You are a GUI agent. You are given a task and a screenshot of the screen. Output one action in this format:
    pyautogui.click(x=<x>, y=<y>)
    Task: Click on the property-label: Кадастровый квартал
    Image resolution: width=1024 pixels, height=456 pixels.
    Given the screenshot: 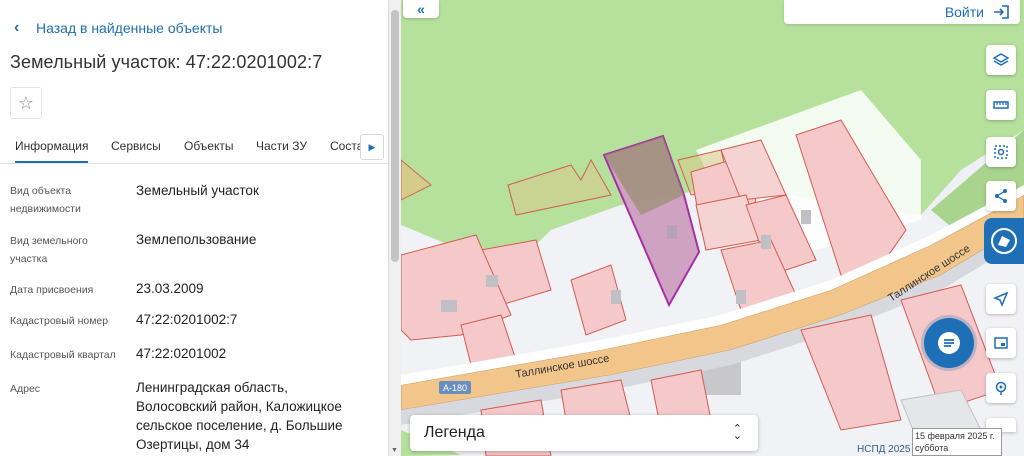 What is the action you would take?
    pyautogui.click(x=63, y=355)
    